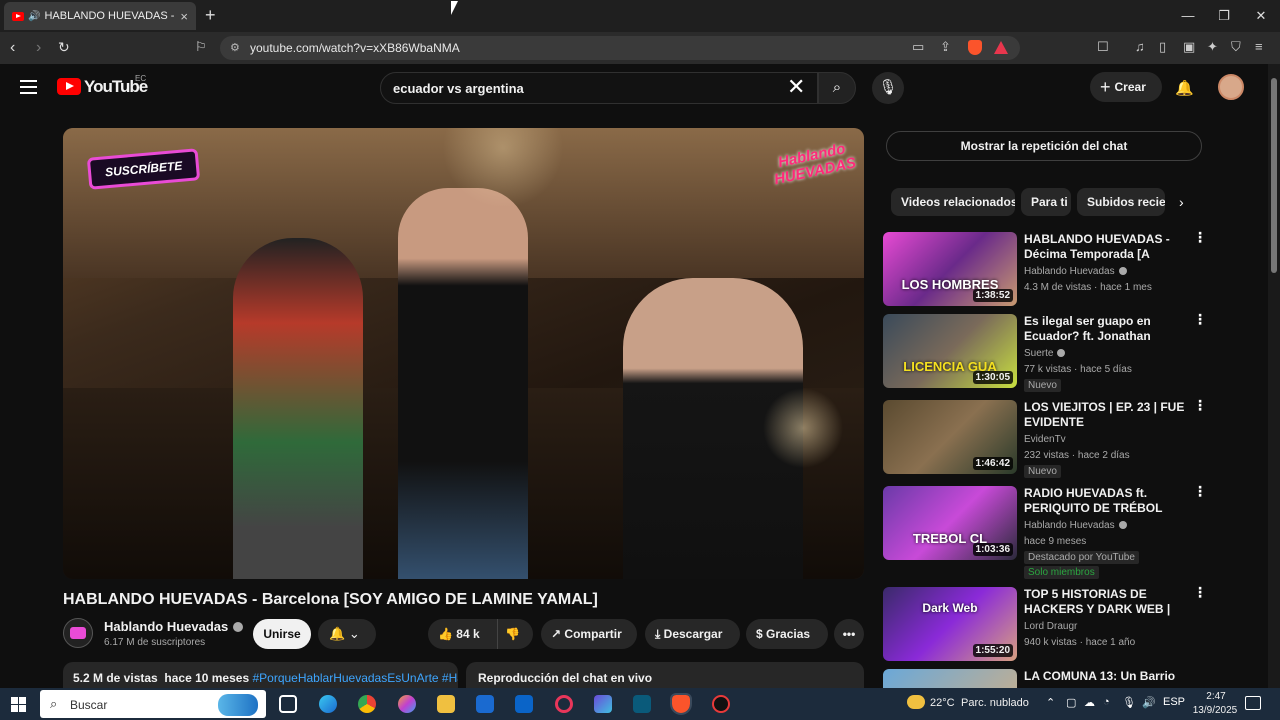 The image size is (1280, 720). What do you see at coordinates (1106, 702) in the screenshot?
I see `wifi-icon: ◔` at bounding box center [1106, 702].